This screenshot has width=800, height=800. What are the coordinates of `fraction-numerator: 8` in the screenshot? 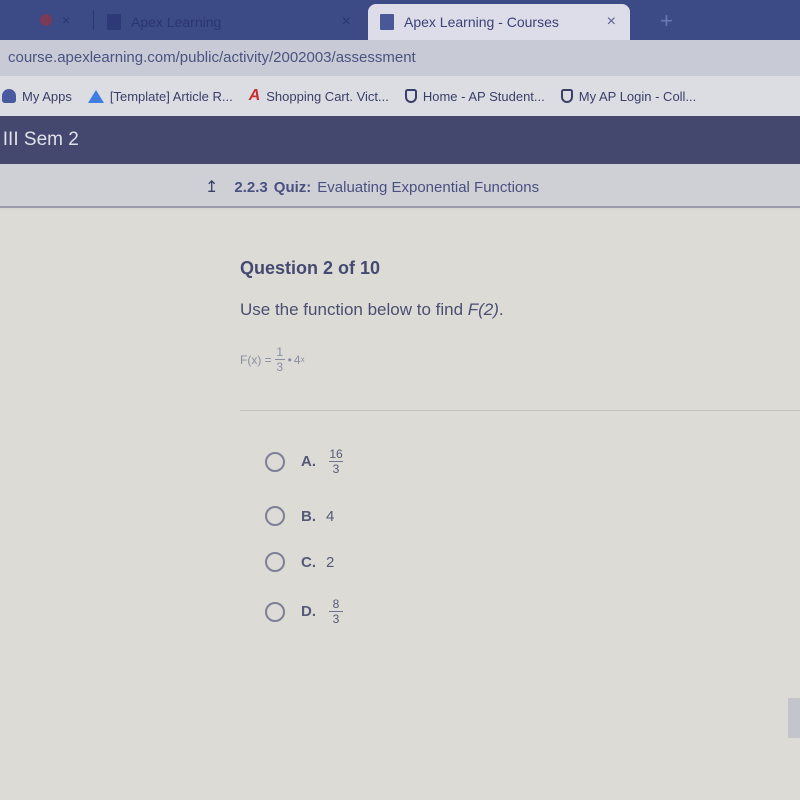 It's located at (336, 604).